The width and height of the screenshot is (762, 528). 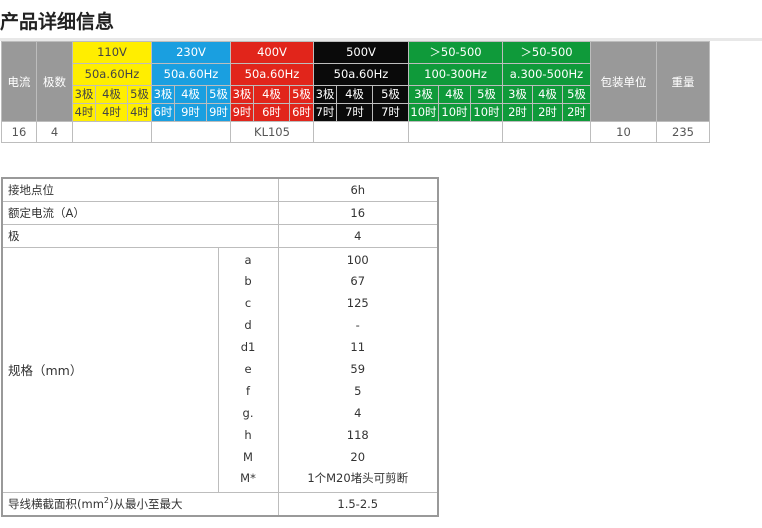 I want to click on model-value: KL105, so click(x=272, y=132).